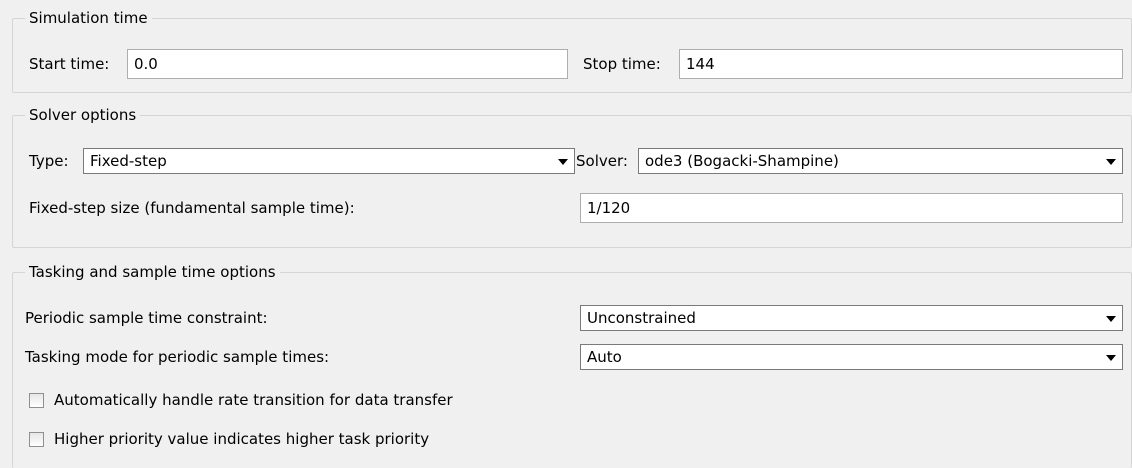 Image resolution: width=1132 pixels, height=468 pixels. Describe the element at coordinates (851, 318) in the screenshot. I see `periodic-constraint-select: Unconstrained` at that location.